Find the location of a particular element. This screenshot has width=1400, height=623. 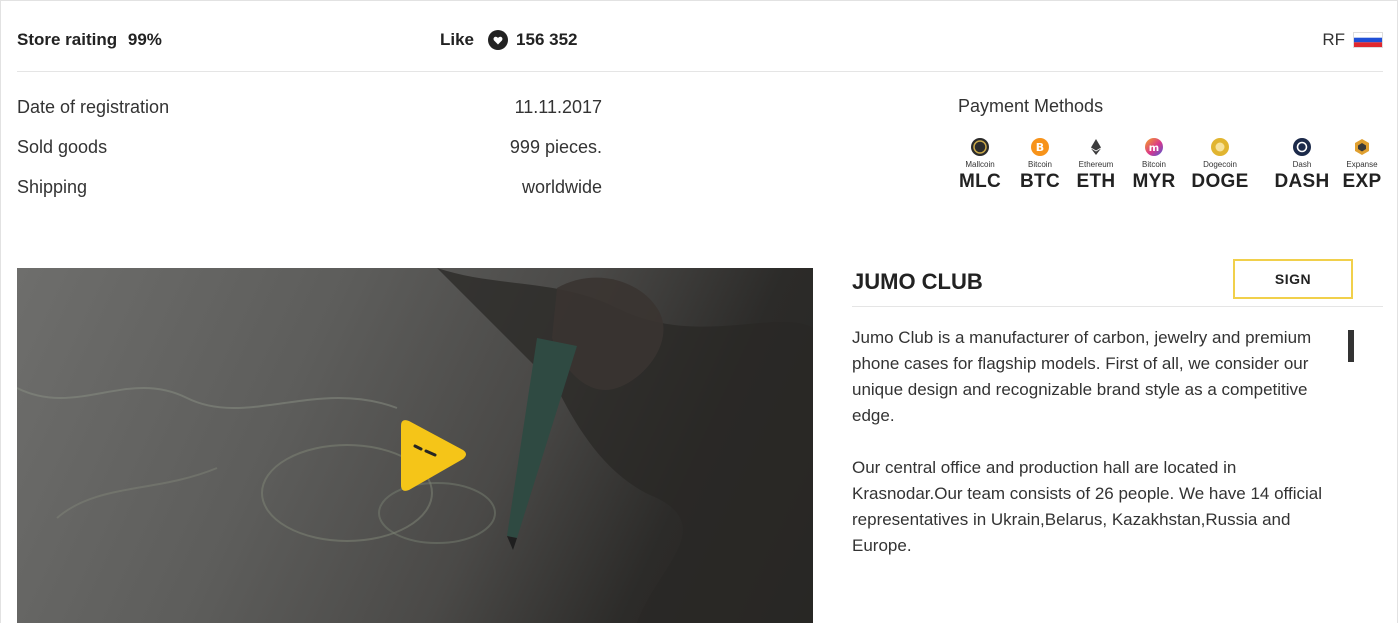

expanse-icon is located at coordinates (1362, 147).